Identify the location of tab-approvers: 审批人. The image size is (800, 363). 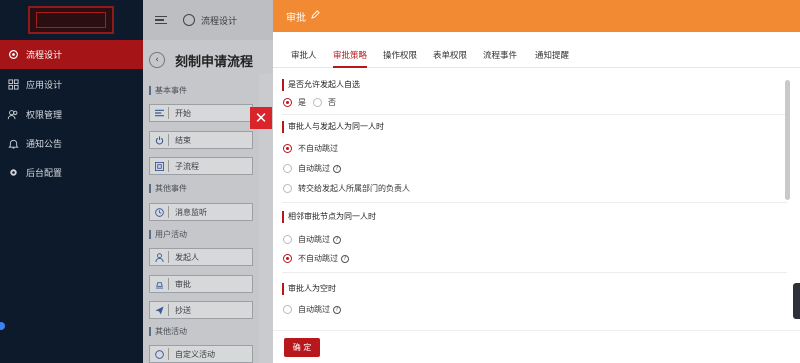
(304, 58).